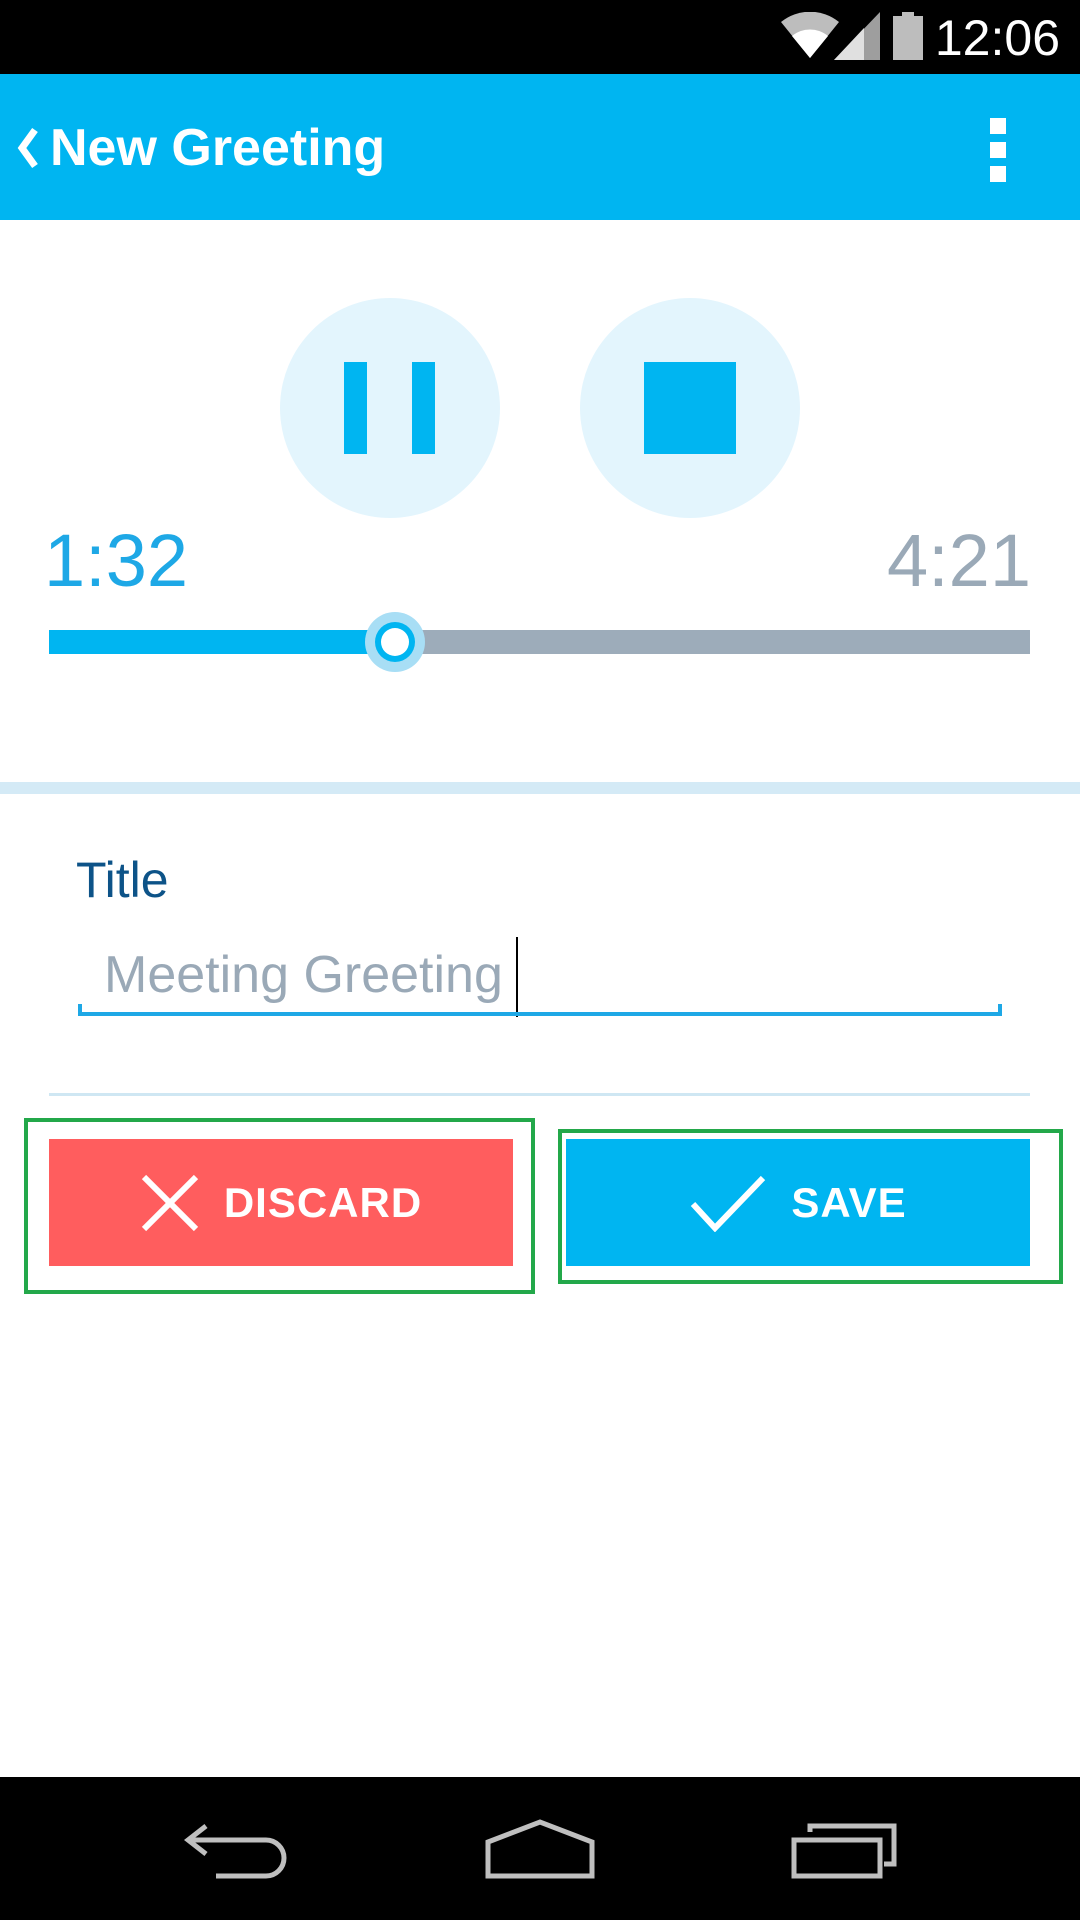 Image resolution: width=1080 pixels, height=1920 pixels. I want to click on elapsed-time: 1:32, so click(116, 560).